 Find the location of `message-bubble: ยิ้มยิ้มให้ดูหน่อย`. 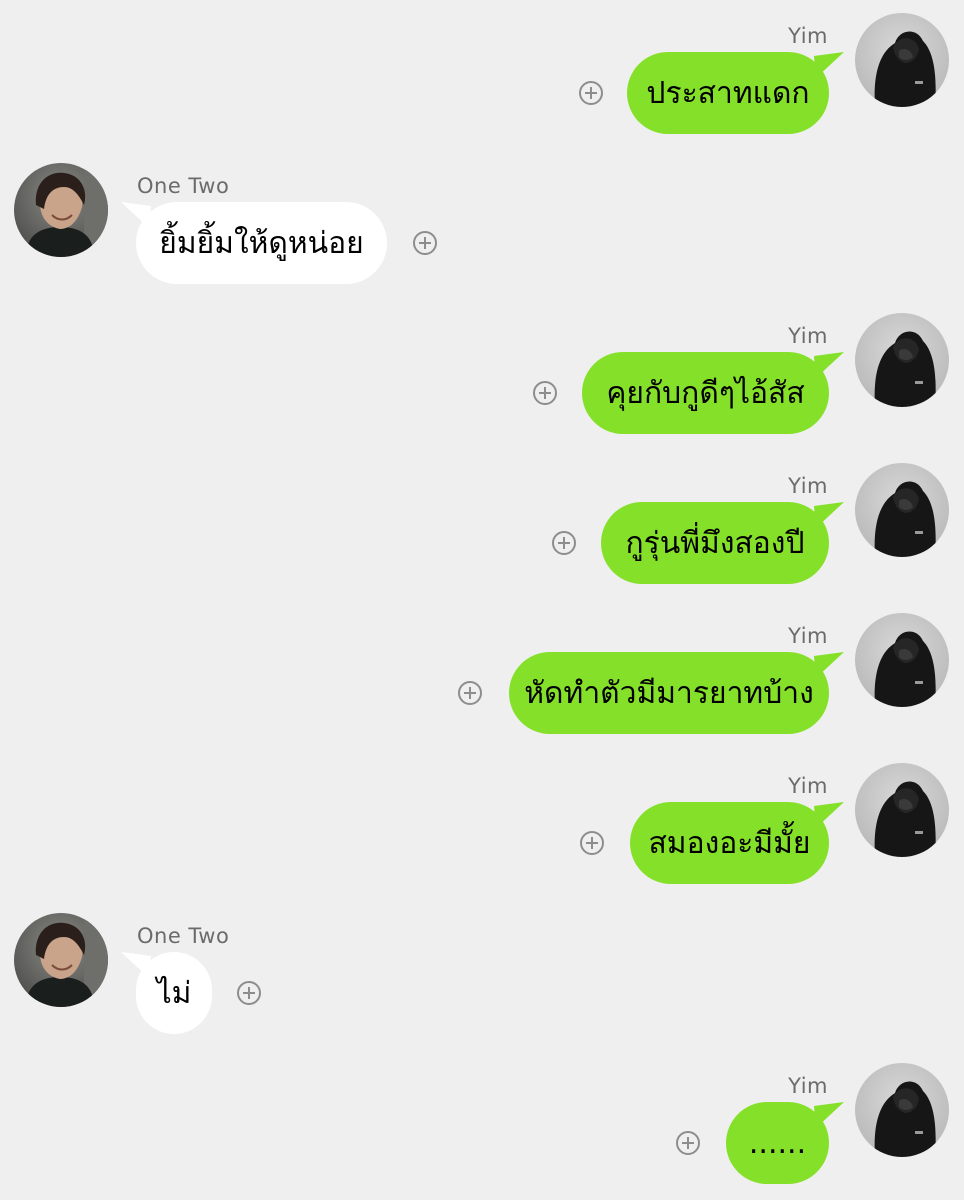

message-bubble: ยิ้มยิ้มให้ดูหน่อย is located at coordinates (261, 243).